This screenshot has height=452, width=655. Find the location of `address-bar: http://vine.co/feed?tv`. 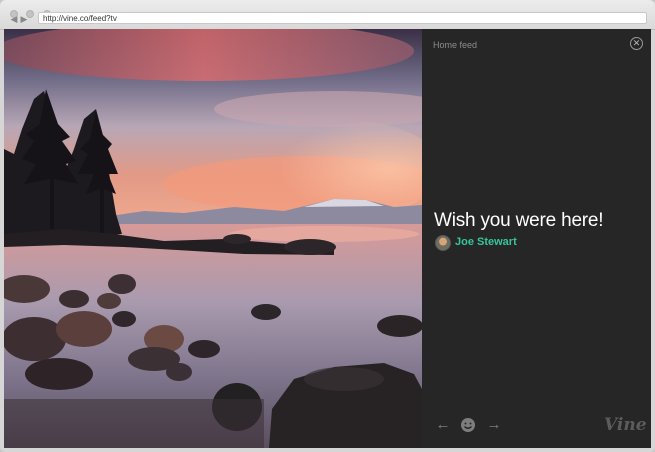

address-bar: http://vine.co/feed?tv is located at coordinates (342, 18).